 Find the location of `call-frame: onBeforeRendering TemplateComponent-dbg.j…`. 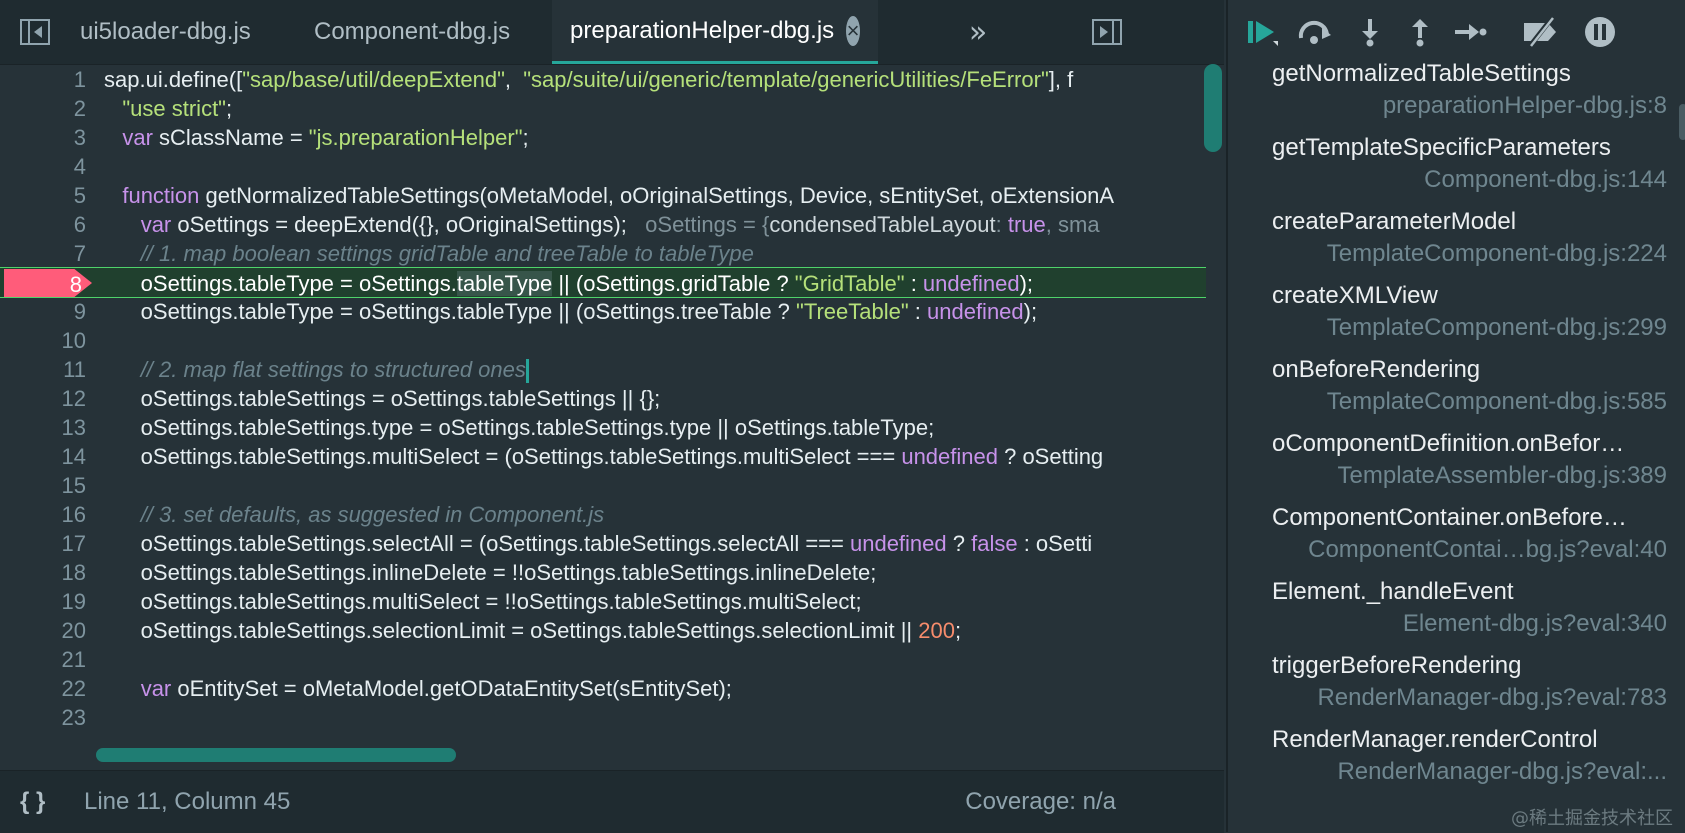

call-frame: onBeforeRendering TemplateComponent-dbg.j… is located at coordinates (1456, 396).